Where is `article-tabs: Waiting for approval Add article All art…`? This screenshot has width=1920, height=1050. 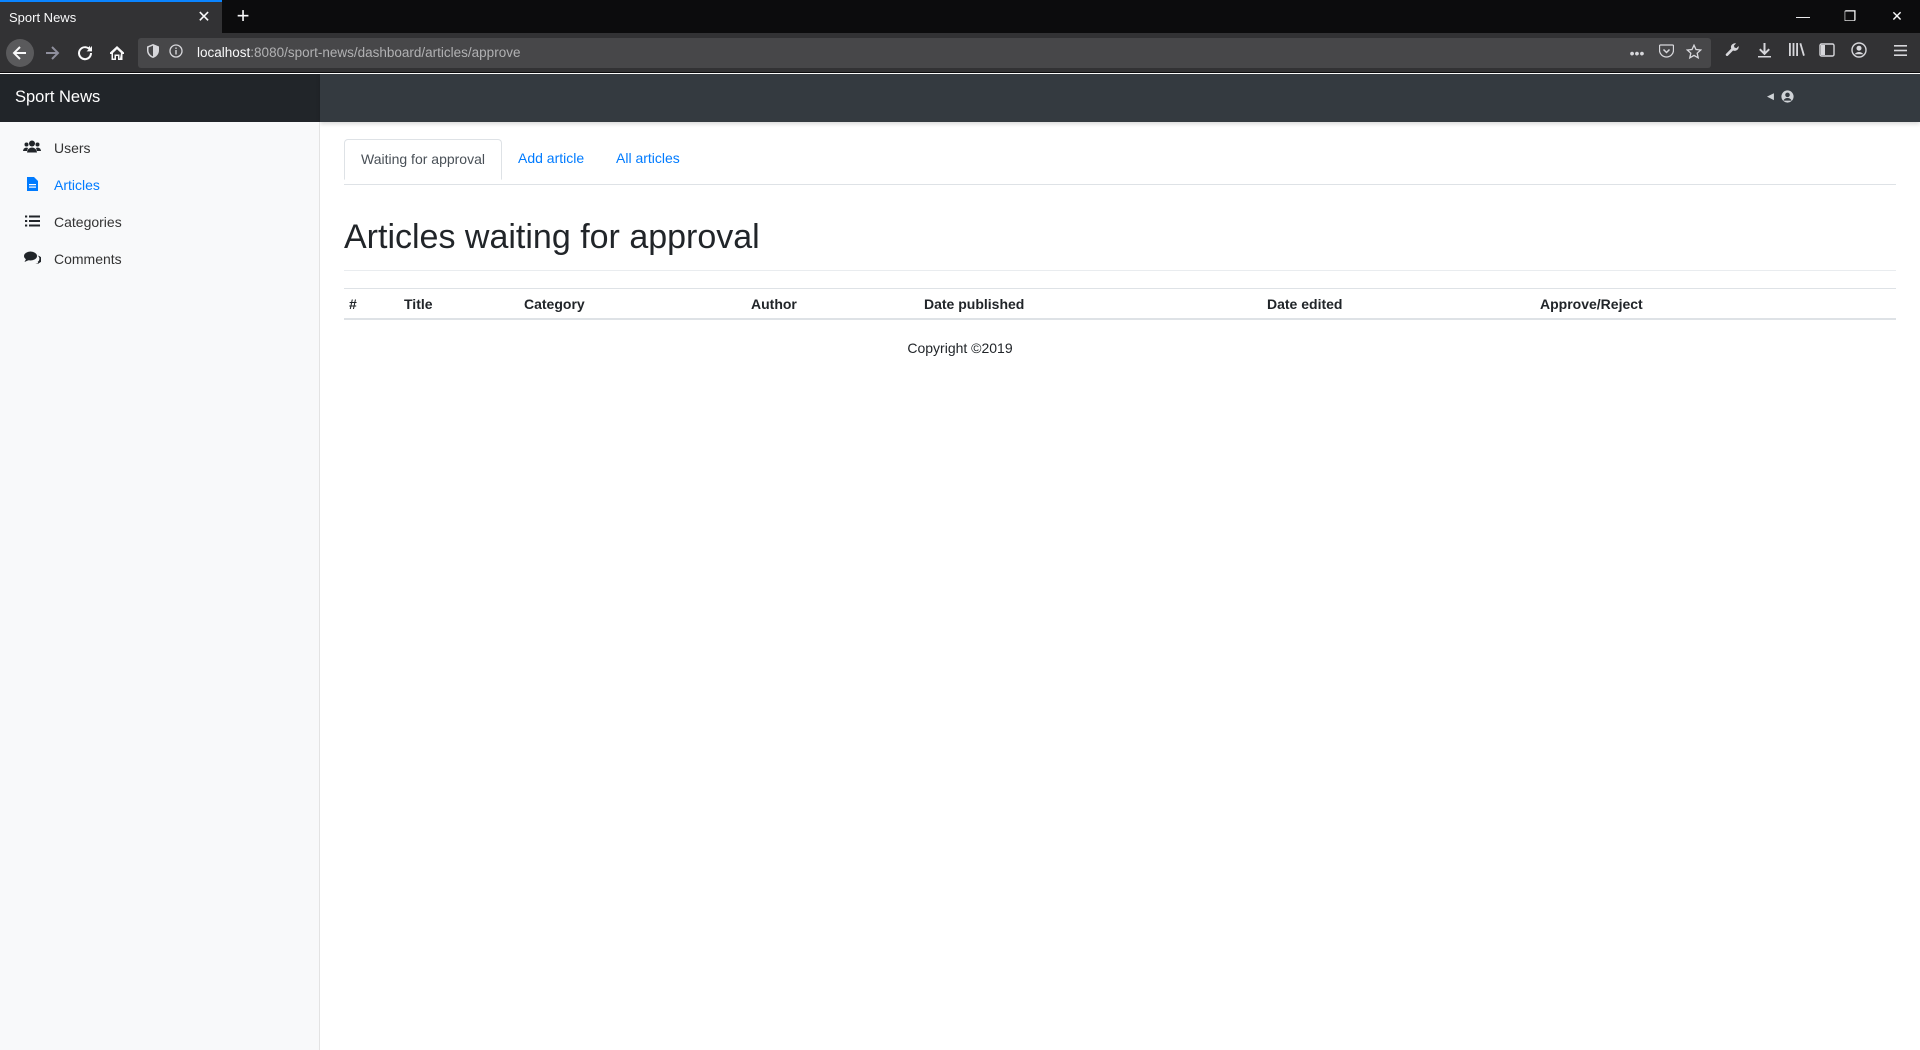
article-tabs: Waiting for approval Add article All art… is located at coordinates (1120, 162).